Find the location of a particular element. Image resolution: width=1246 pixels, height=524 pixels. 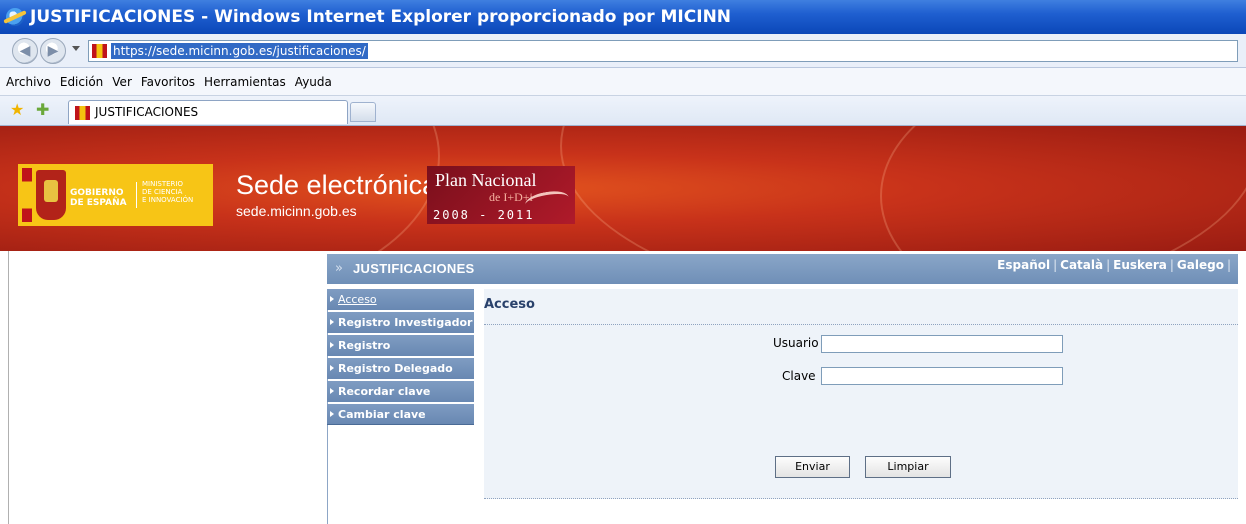

sidebar-item-recordar-clave: Recordar clave is located at coordinates (400, 391).